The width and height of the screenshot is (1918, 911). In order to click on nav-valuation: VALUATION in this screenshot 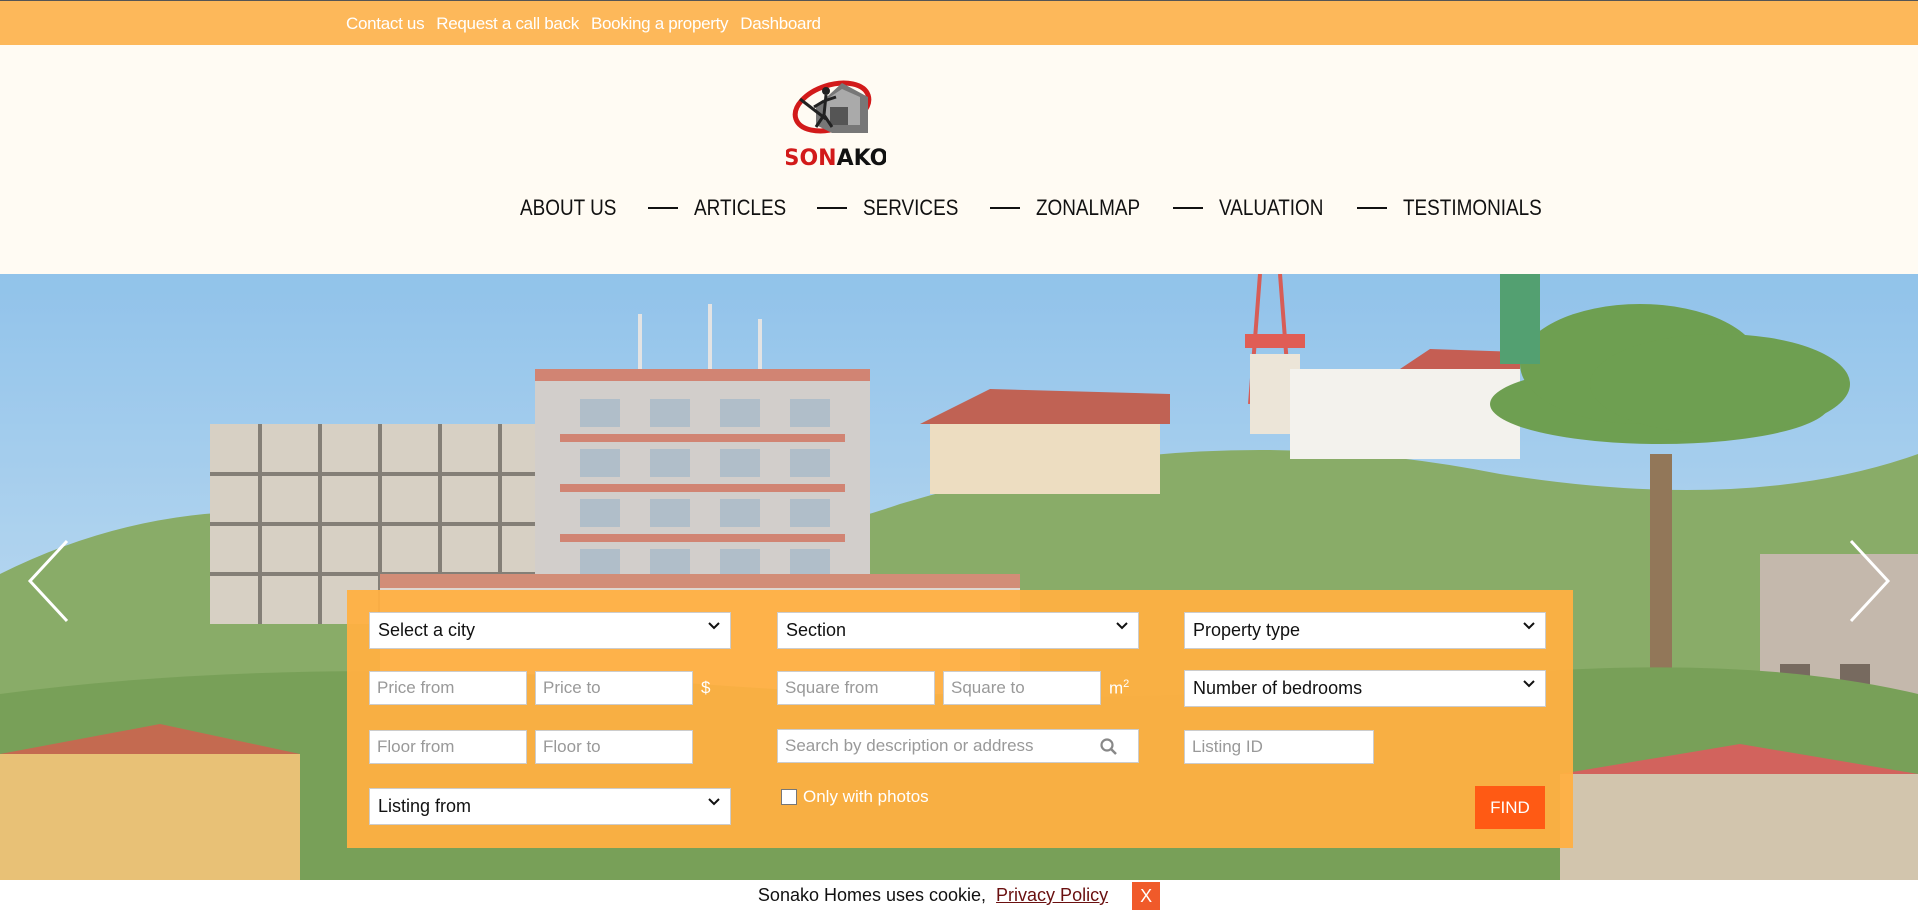, I will do `click(1271, 208)`.